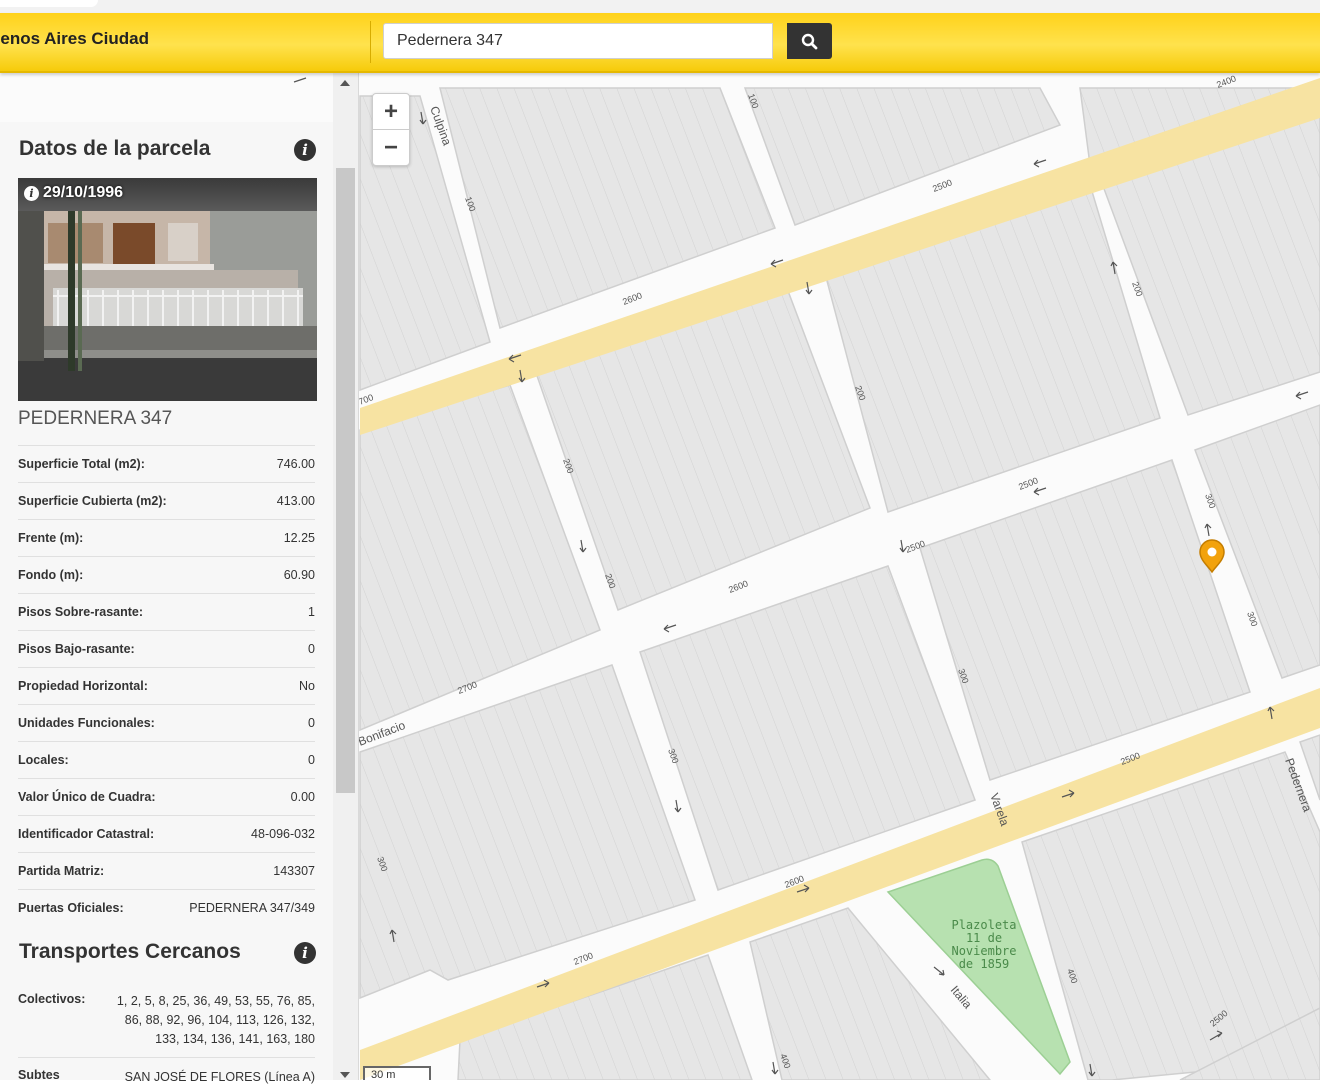  I want to click on transport-info-icon: i, so click(305, 953).